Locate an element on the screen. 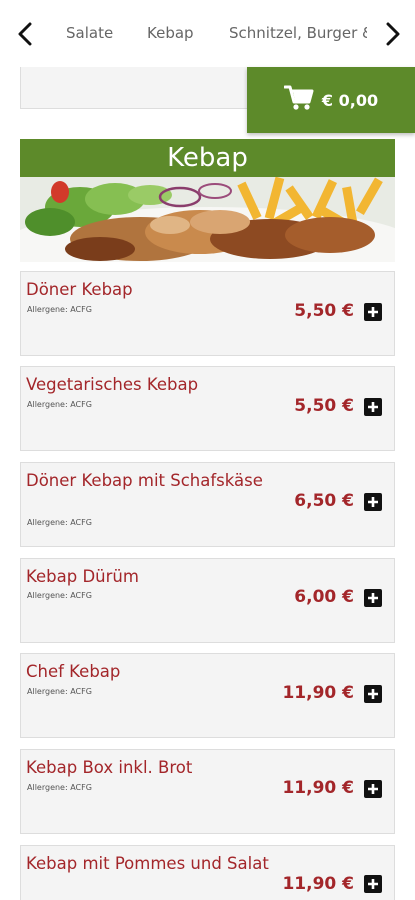  menu-item-kebap-pommes-salat: Kebap mit Pommes und Salat 11,90 € is located at coordinates (207, 872).